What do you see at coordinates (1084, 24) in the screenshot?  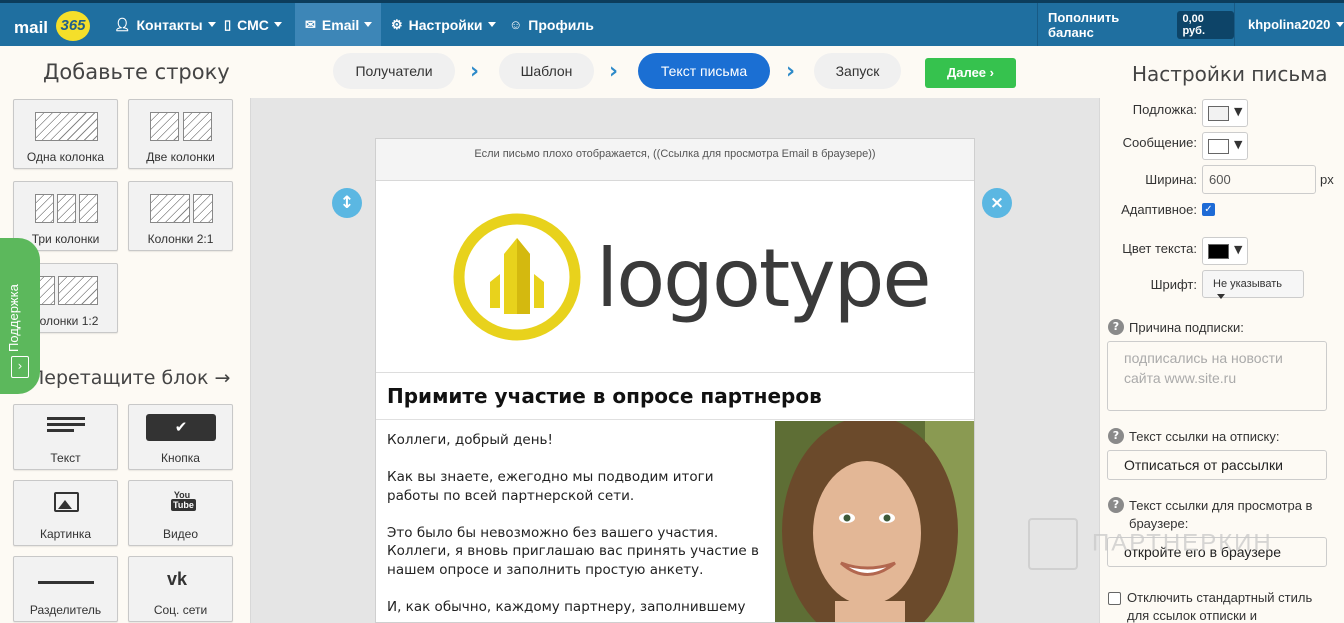 I see `topup-balance-label: Пополнить баланс` at bounding box center [1084, 24].